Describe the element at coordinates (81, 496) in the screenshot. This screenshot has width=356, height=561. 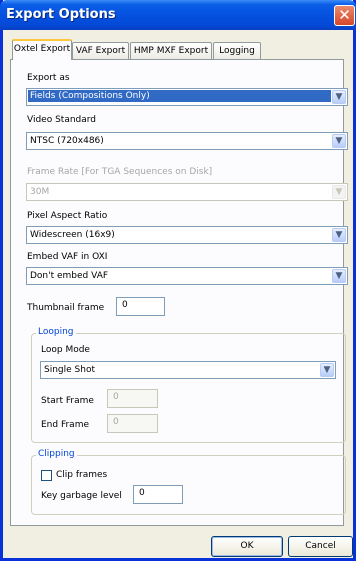
I see `key-garbage-level-label: Key garbage level` at that location.